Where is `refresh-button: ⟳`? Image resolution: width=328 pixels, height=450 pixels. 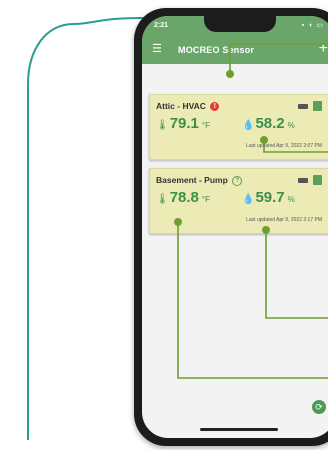
refresh-button: ⟳ is located at coordinates (319, 407).